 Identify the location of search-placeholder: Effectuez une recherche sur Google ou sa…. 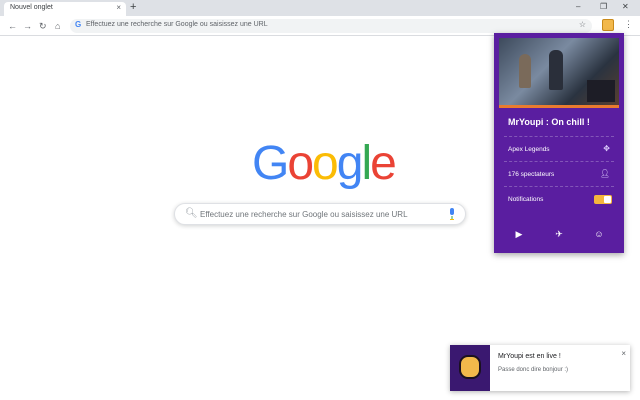
(304, 214).